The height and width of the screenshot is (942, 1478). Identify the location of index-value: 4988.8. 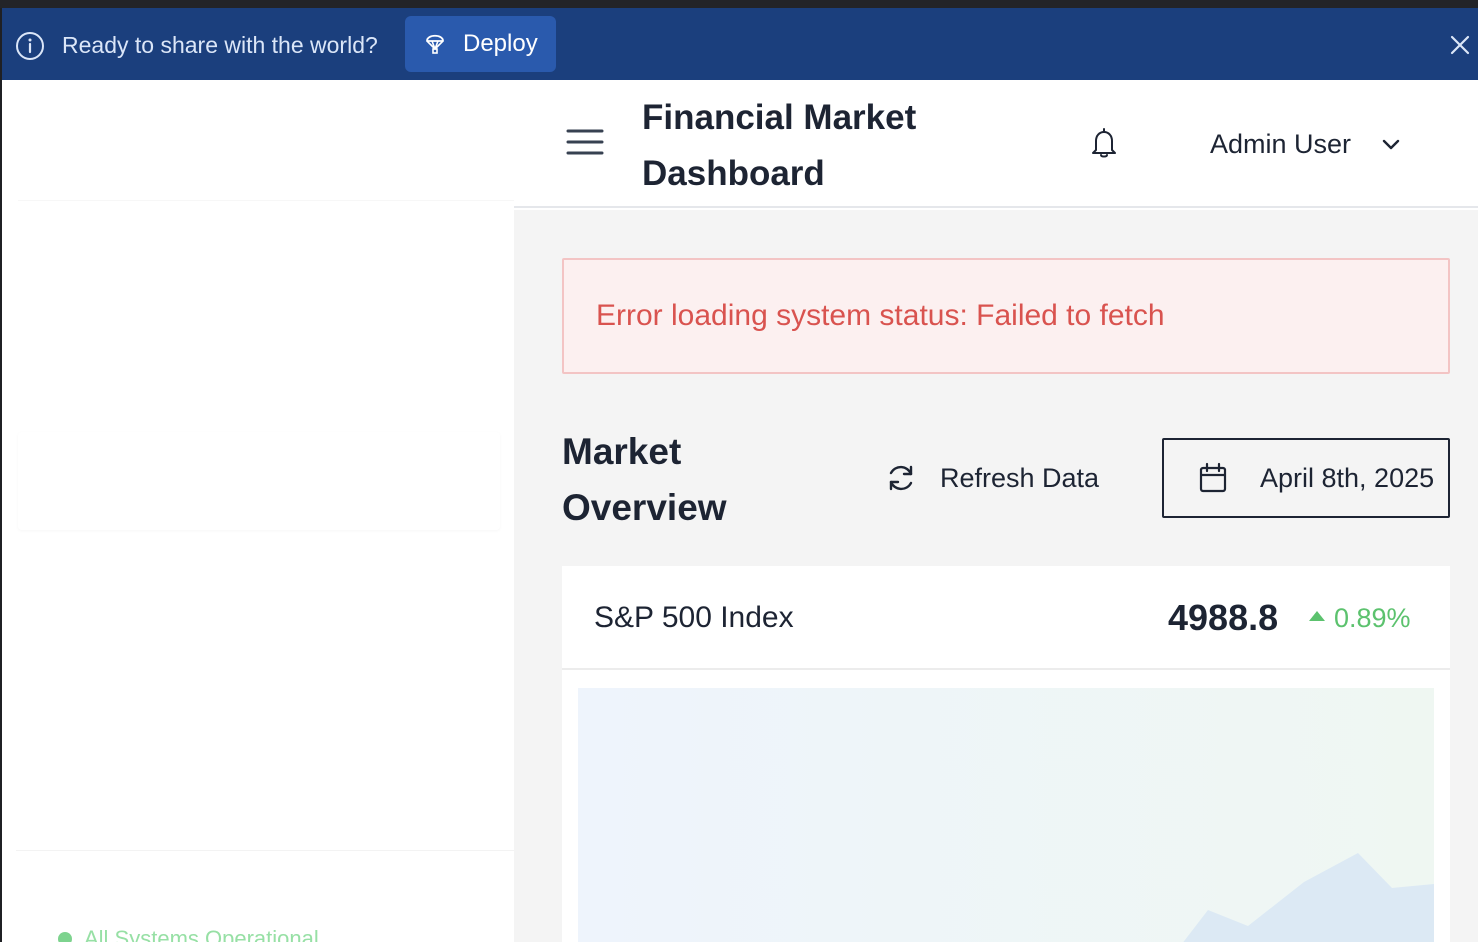
(1223, 617).